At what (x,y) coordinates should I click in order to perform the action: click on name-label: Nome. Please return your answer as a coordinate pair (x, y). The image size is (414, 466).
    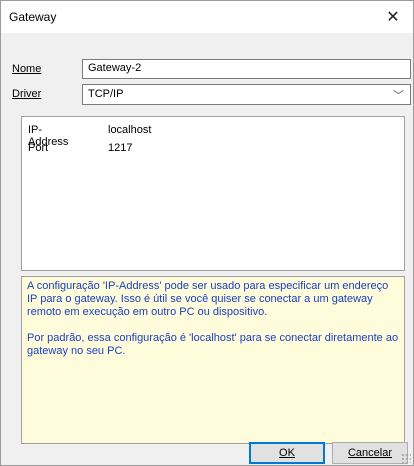
    Looking at the image, I should click on (27, 69).